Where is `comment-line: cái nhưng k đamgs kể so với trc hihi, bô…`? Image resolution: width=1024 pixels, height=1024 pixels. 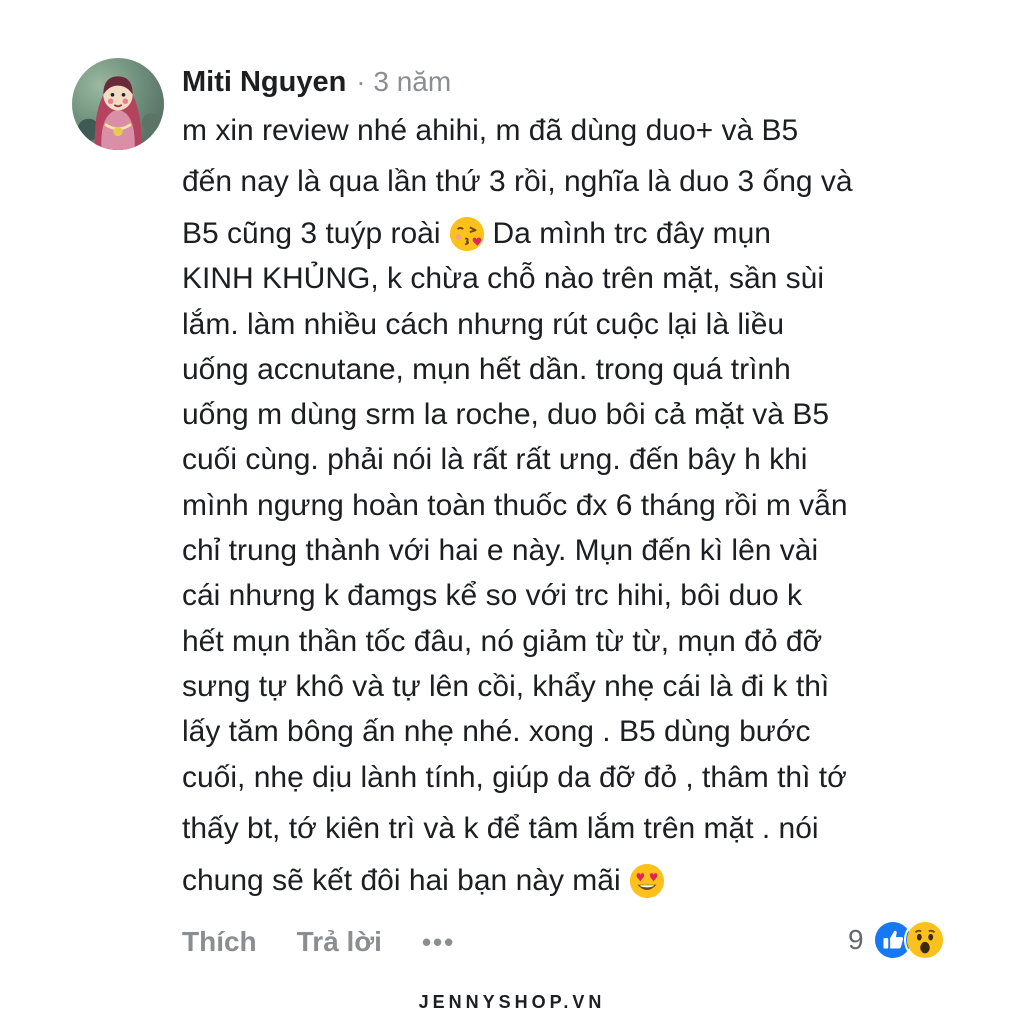 comment-line: cái nhưng k đamgs kể so với trc hihi, bô… is located at coordinates (492, 596).